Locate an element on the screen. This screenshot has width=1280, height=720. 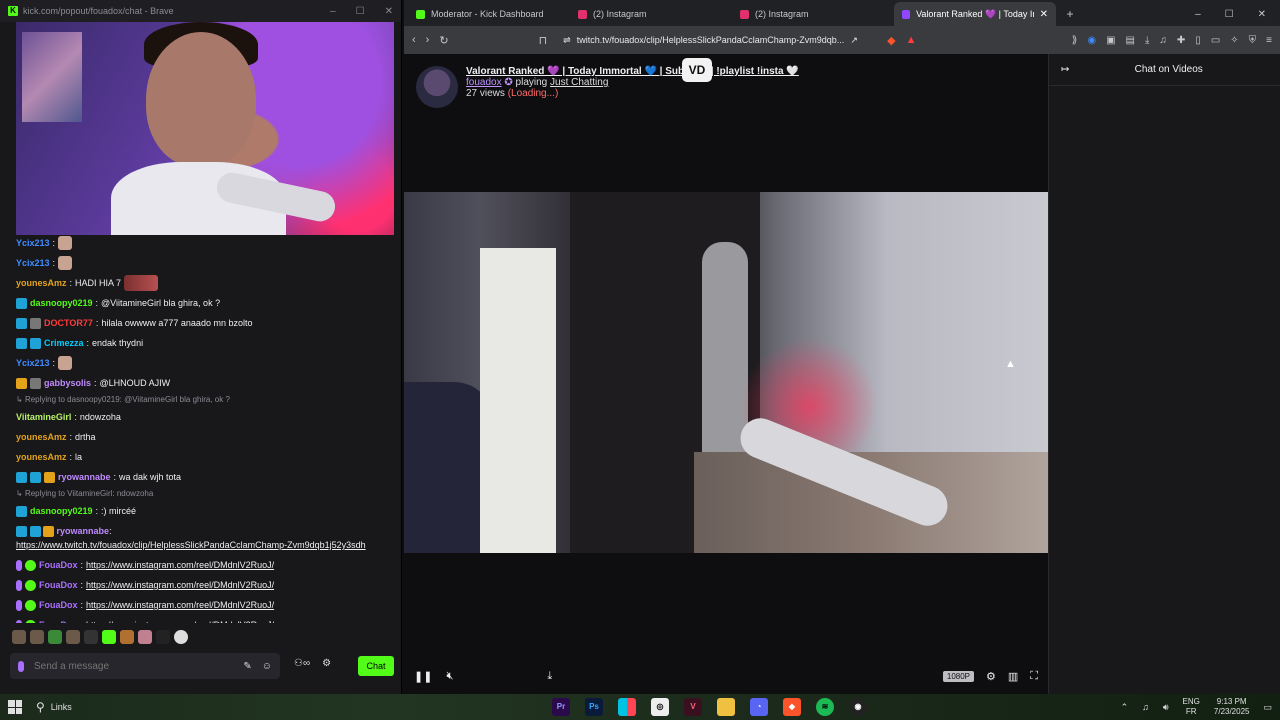
fullscreen-icon: ⛶ is located at coordinates (1034, 676).